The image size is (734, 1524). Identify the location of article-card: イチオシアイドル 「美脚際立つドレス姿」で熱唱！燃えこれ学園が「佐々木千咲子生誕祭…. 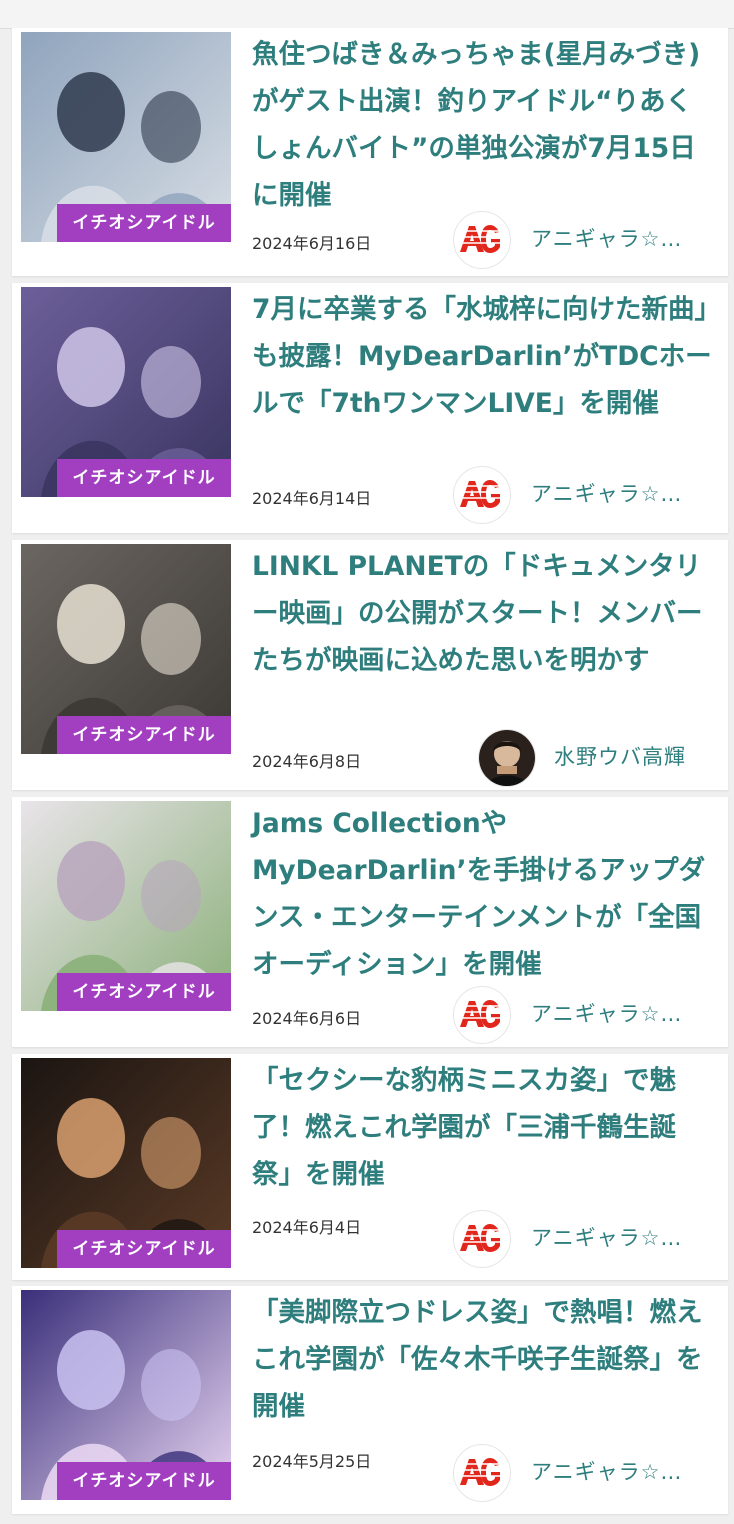
(370, 1400).